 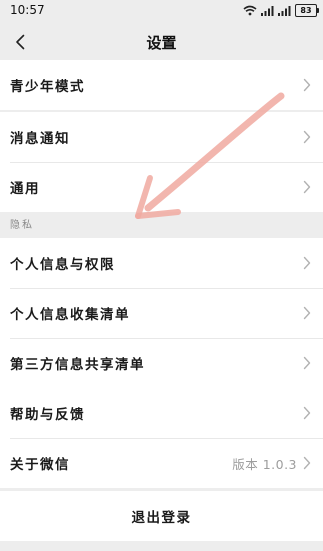 I want to click on setting-label: 个人信息收集清单, so click(x=70, y=315).